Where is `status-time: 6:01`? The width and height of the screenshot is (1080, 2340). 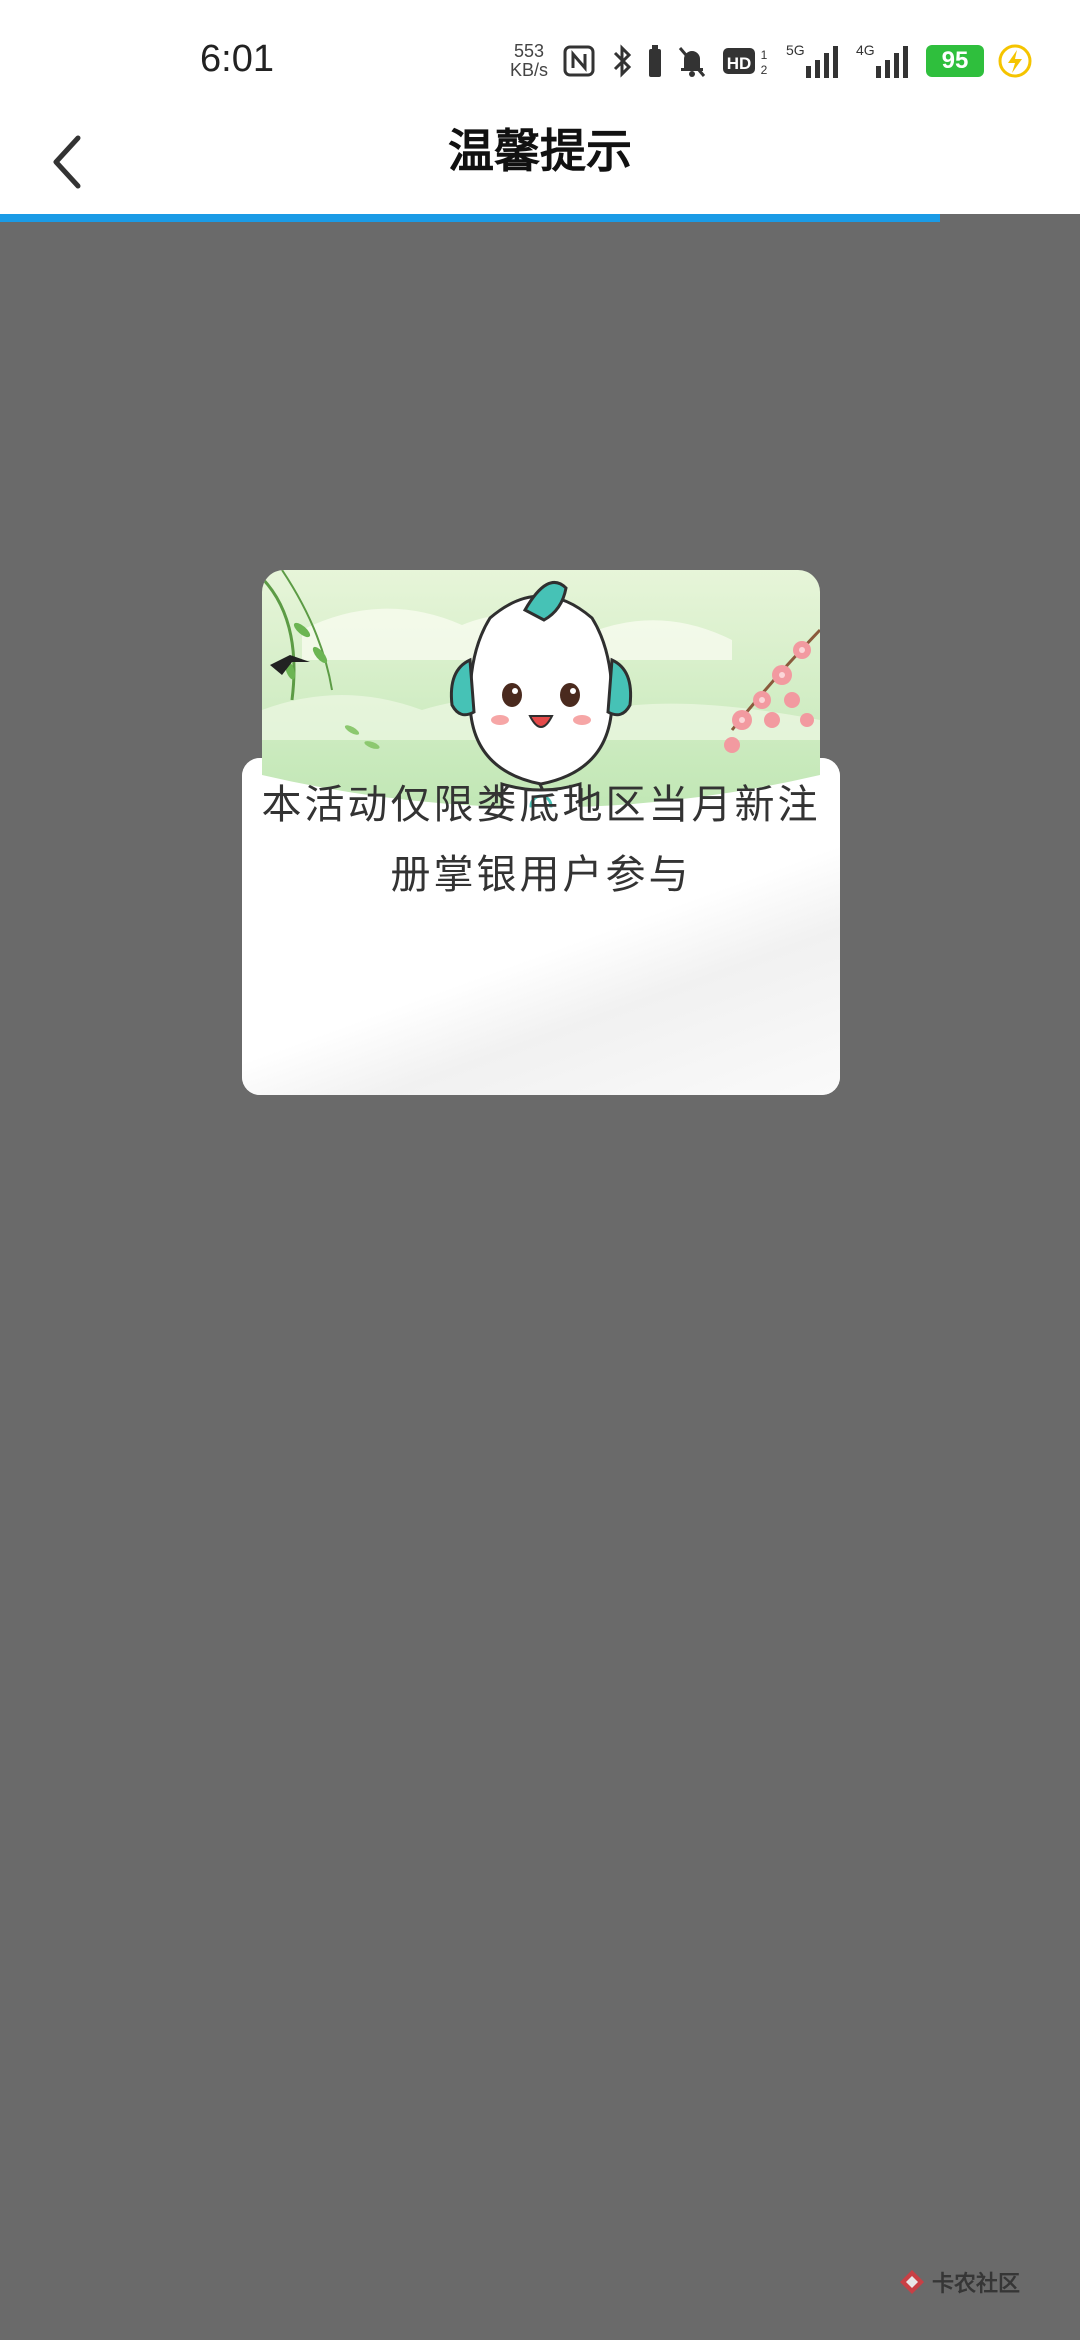
status-time: 6:01 is located at coordinates (237, 59).